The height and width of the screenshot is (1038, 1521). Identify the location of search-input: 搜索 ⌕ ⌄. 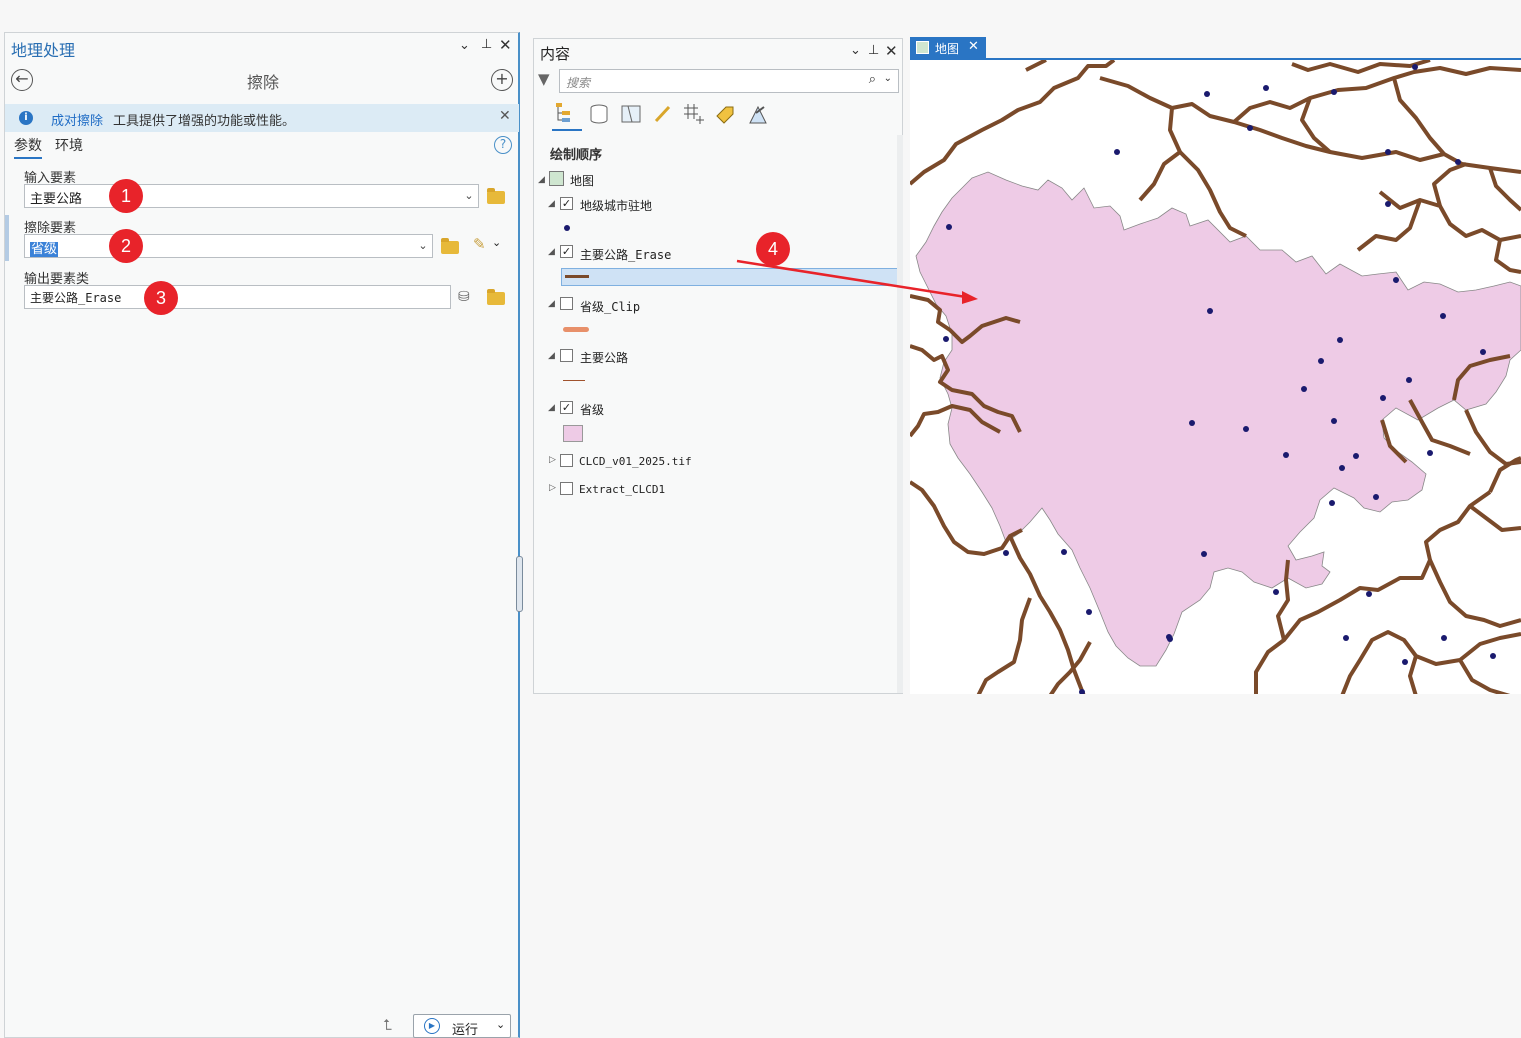
(729, 81).